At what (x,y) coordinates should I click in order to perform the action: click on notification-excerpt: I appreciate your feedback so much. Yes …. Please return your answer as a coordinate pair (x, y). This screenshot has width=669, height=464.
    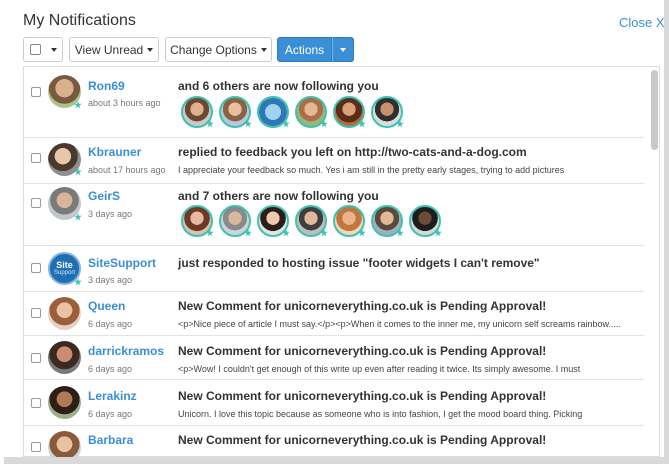
    Looking at the image, I should click on (371, 170).